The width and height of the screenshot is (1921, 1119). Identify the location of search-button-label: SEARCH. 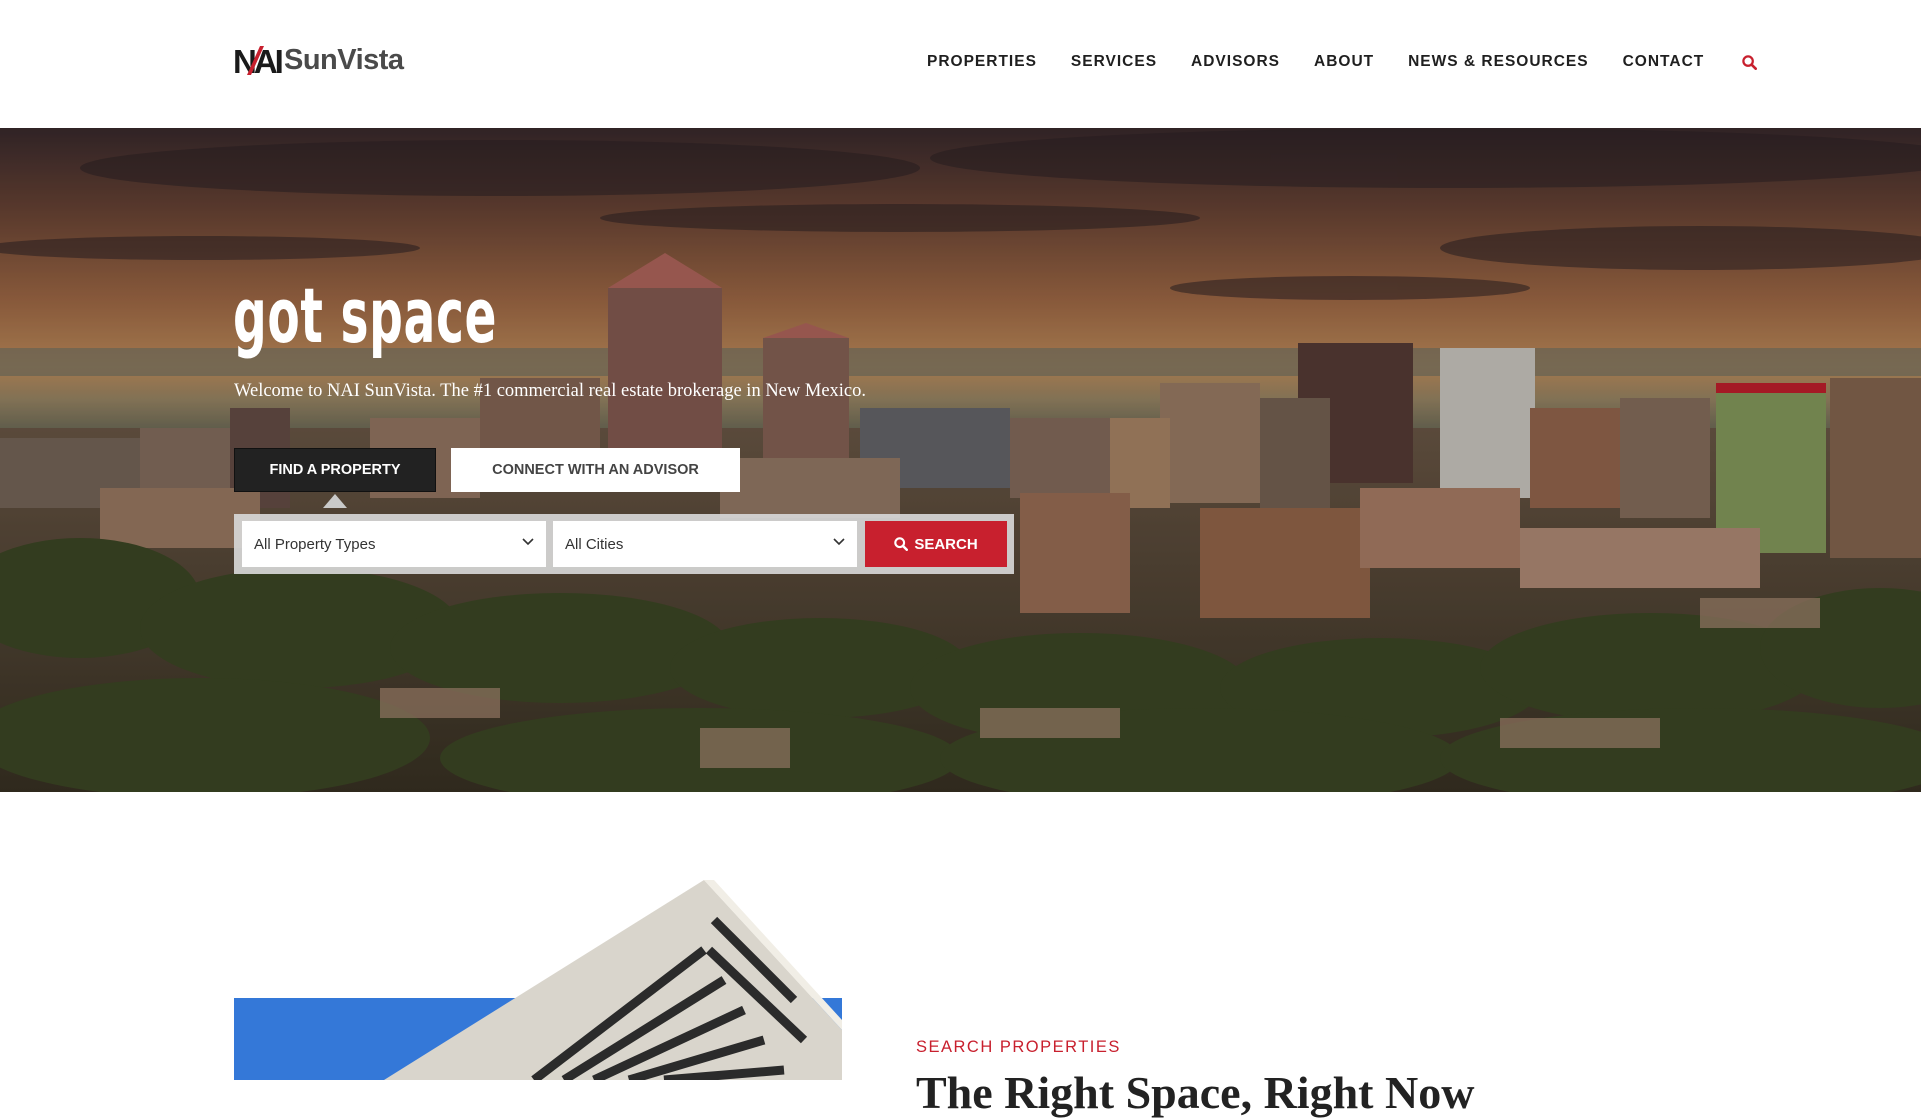
(946, 544).